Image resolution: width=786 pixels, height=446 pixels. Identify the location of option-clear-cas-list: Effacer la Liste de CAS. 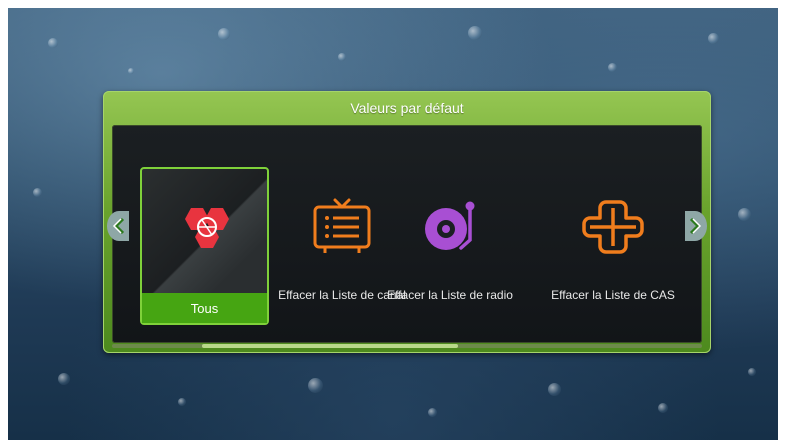
(613, 246).